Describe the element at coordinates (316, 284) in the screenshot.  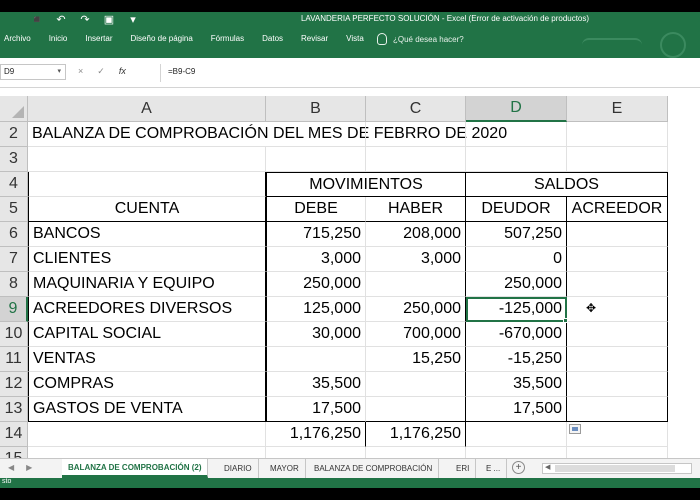
I see `cell-b8: 250,000` at that location.